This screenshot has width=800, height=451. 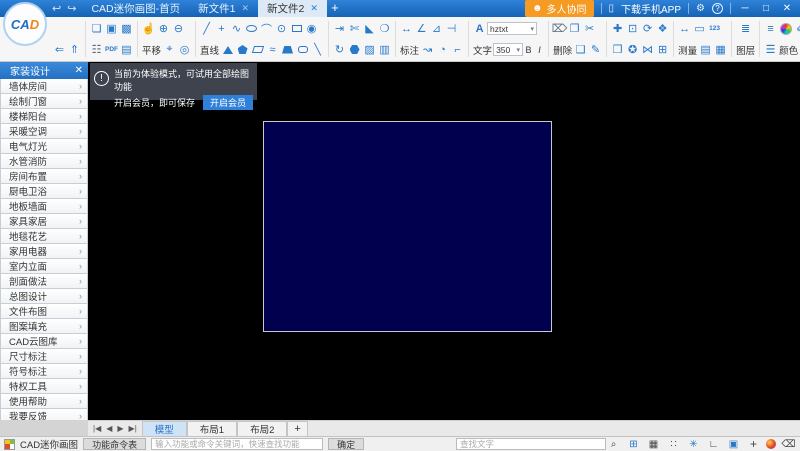 I want to click on color-button: 颜色, so click(x=788, y=50).